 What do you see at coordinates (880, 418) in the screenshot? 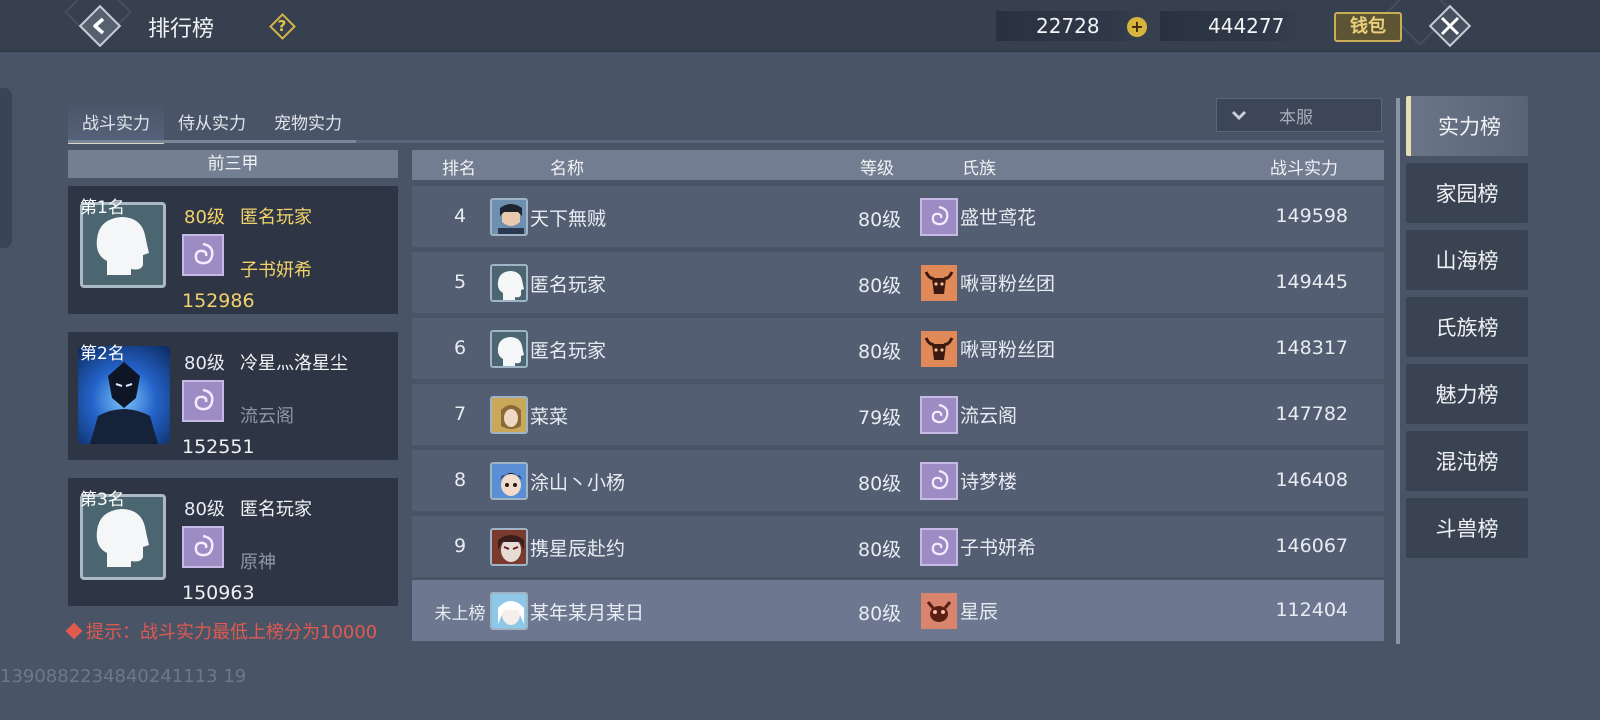
I see `row-level: 79级` at bounding box center [880, 418].